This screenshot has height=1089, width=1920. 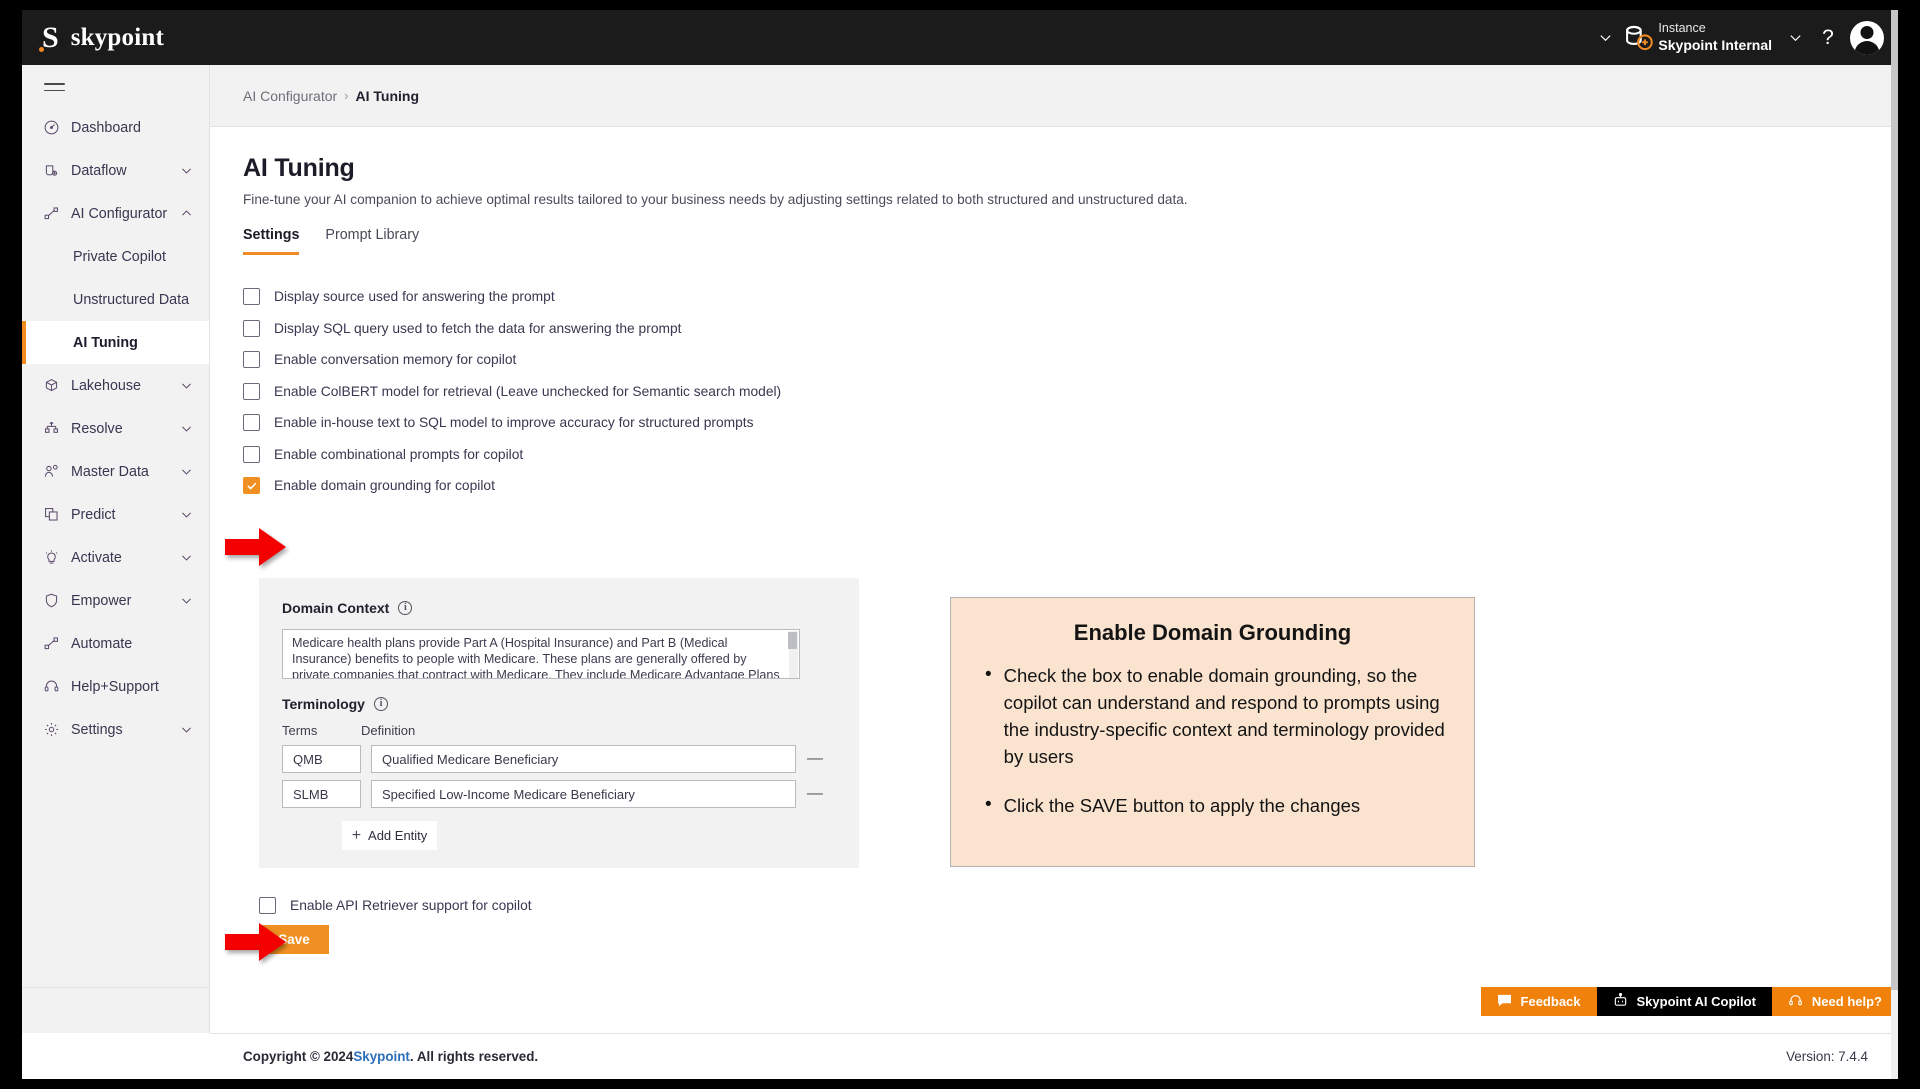 What do you see at coordinates (1867, 32) in the screenshot?
I see `avatar-head-icon` at bounding box center [1867, 32].